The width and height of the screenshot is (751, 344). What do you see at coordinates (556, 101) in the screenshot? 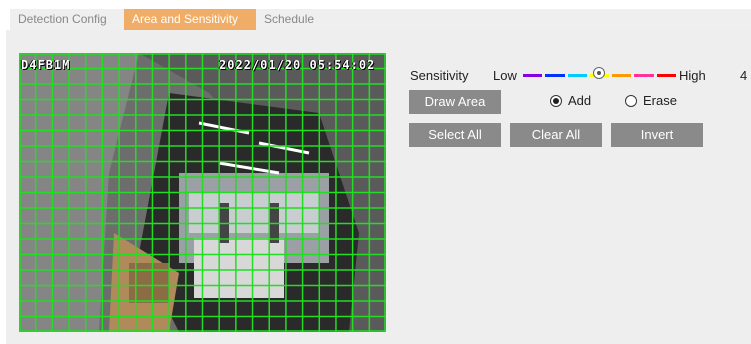
I see `add-radio` at bounding box center [556, 101].